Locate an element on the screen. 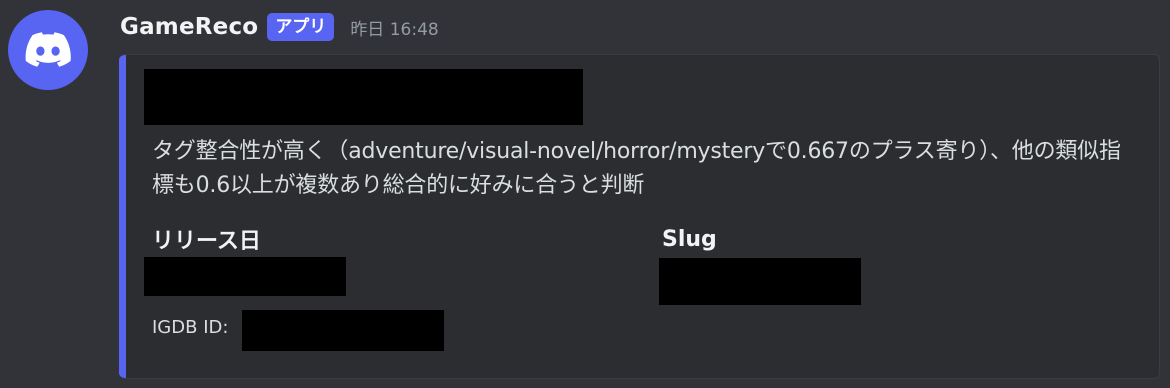 The width and height of the screenshot is (1170, 388). igdb-id-label: IGDB ID: is located at coordinates (190, 327).